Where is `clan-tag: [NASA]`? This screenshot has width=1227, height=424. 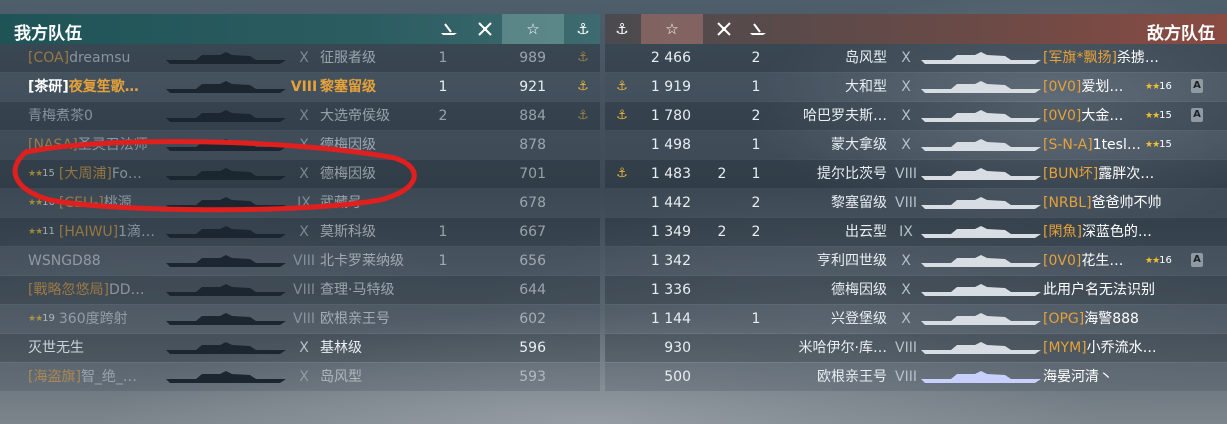
clan-tag: [NASA] is located at coordinates (53, 145).